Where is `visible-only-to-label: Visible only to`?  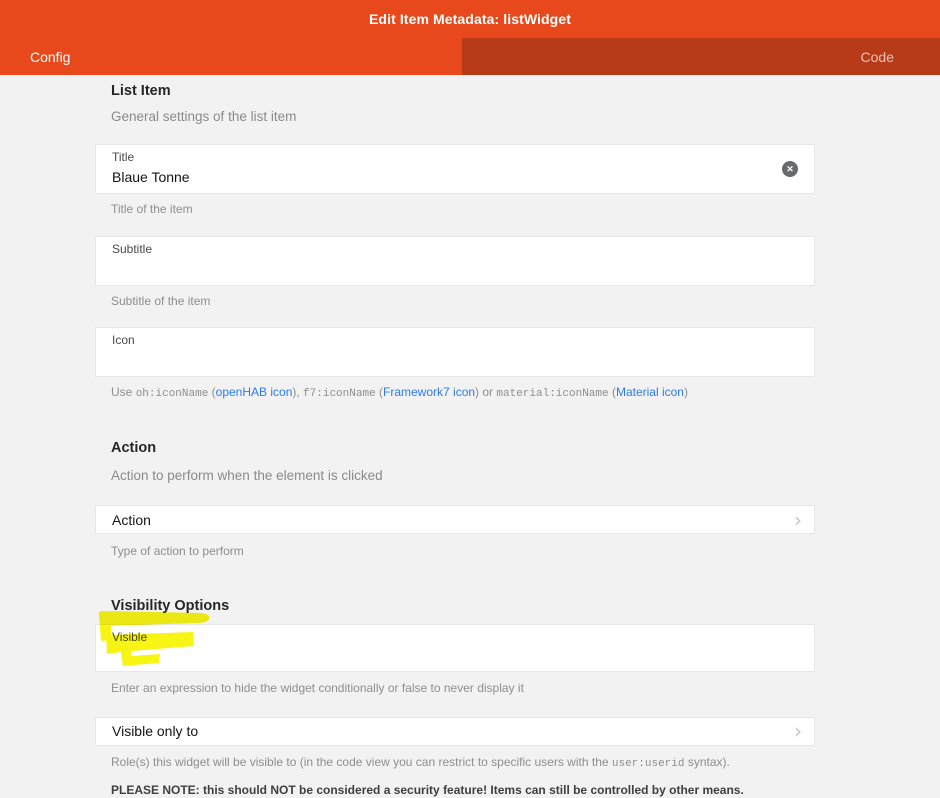
visible-only-to-label: Visible only to is located at coordinates (155, 731).